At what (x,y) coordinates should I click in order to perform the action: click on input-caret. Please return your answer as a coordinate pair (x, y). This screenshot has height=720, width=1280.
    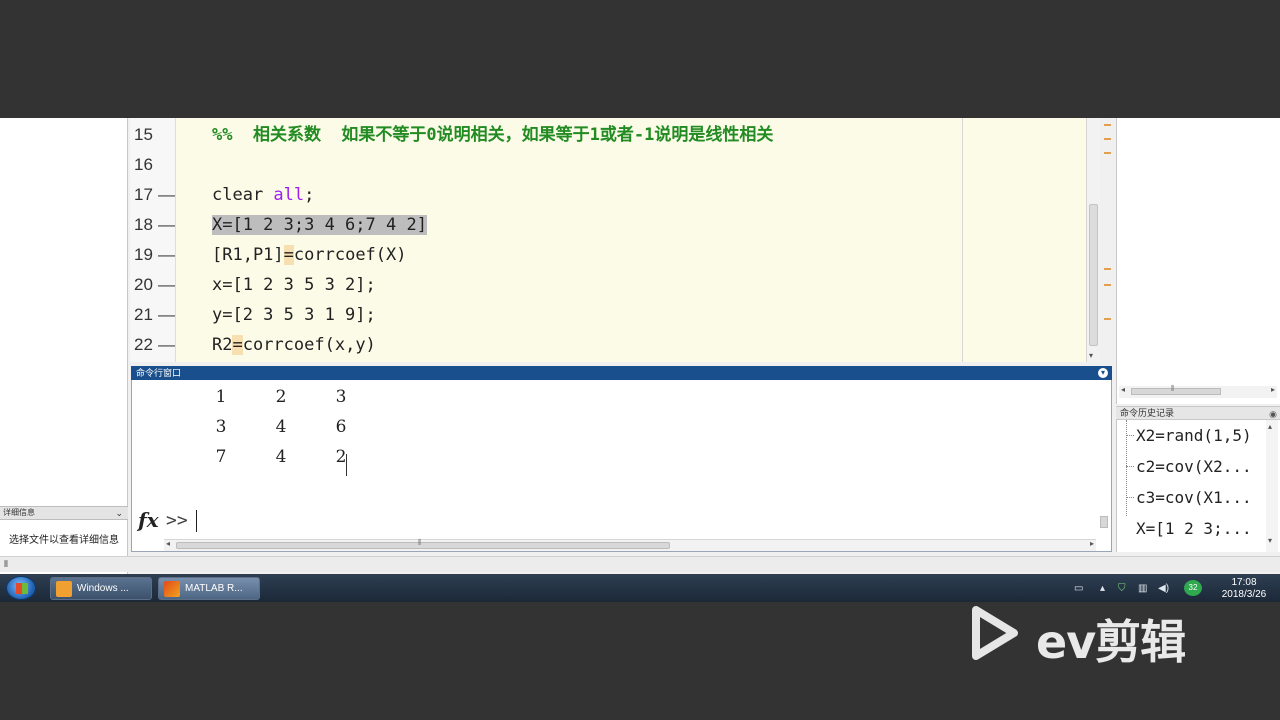
    Looking at the image, I should click on (196, 521).